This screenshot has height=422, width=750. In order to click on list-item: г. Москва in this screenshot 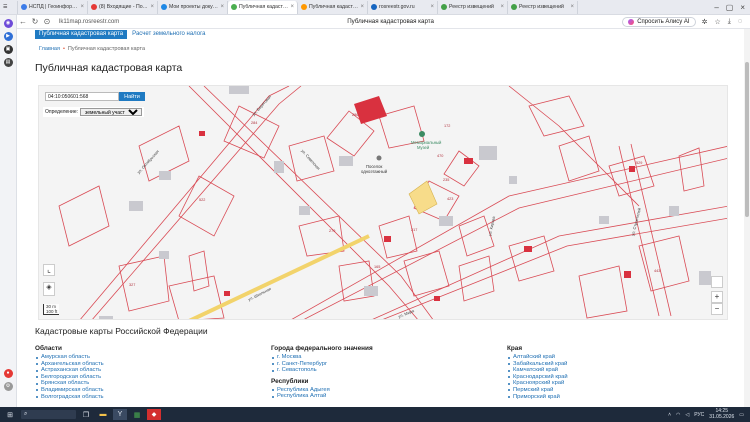, I will do `click(322, 357)`.